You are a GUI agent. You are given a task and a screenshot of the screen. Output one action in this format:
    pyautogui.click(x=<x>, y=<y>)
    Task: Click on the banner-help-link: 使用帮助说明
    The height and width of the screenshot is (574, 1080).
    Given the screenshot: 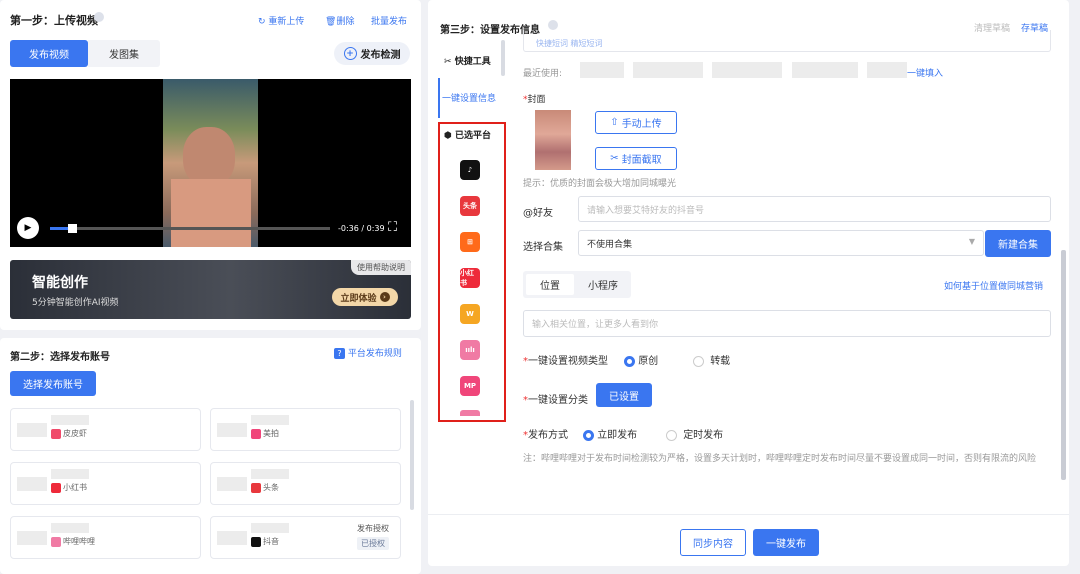 What is the action you would take?
    pyautogui.click(x=381, y=267)
    